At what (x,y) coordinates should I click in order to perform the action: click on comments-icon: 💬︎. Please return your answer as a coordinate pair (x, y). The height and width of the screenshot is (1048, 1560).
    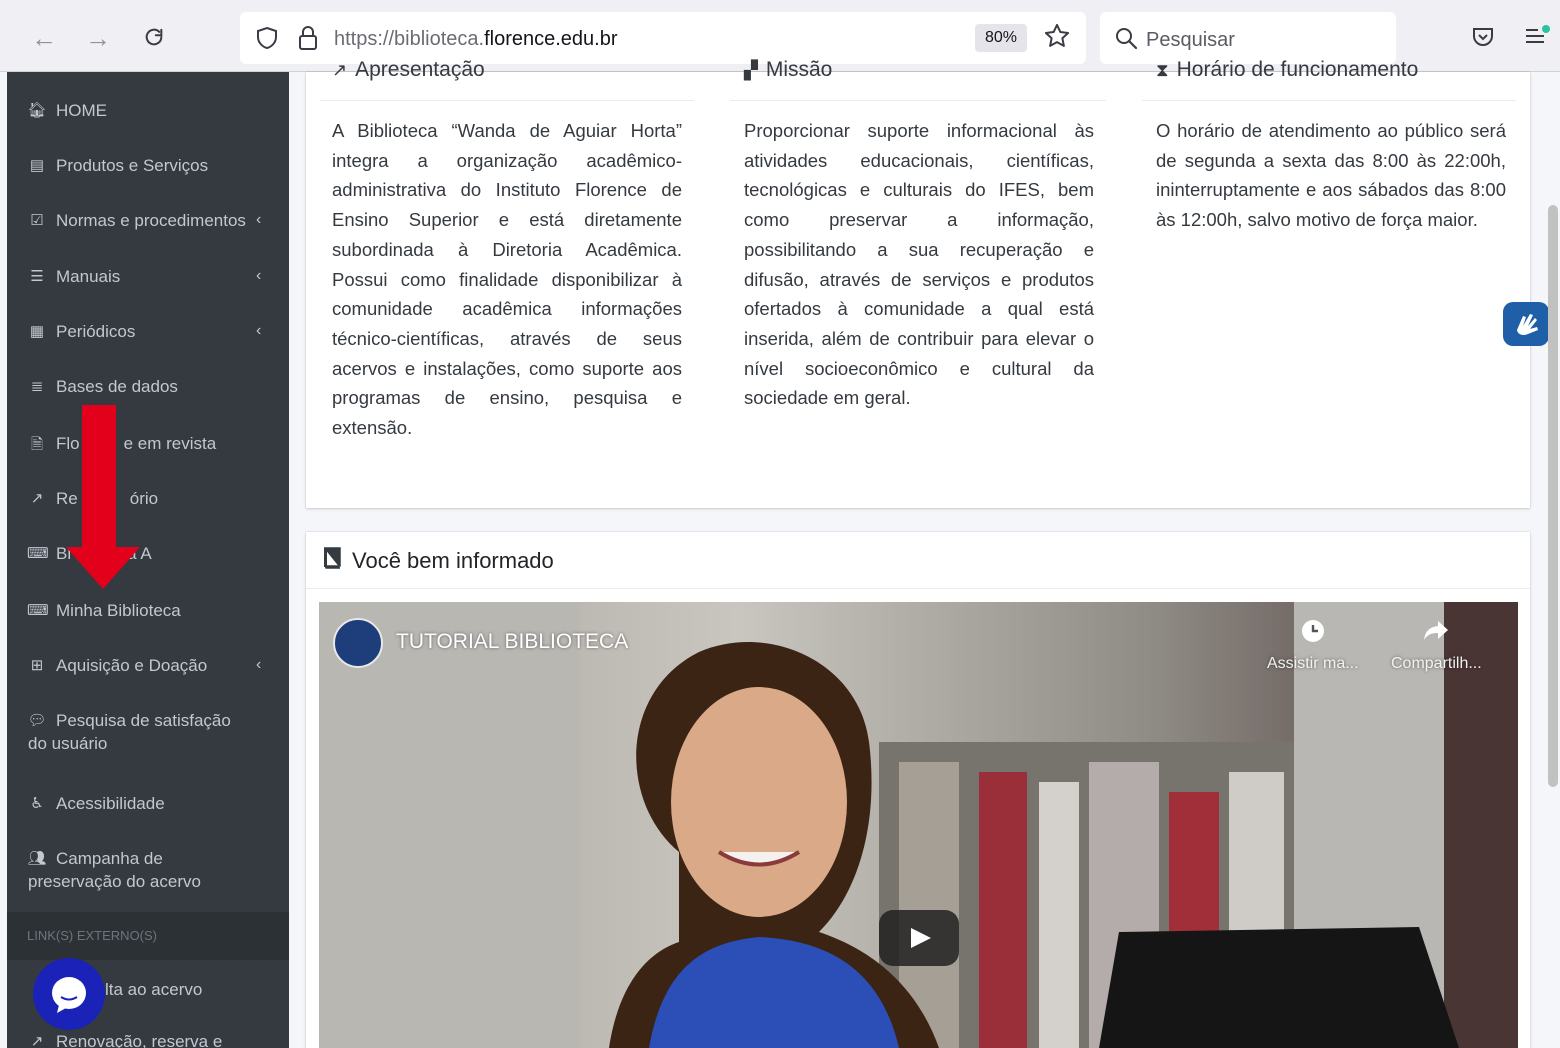
    Looking at the image, I should click on (37, 720).